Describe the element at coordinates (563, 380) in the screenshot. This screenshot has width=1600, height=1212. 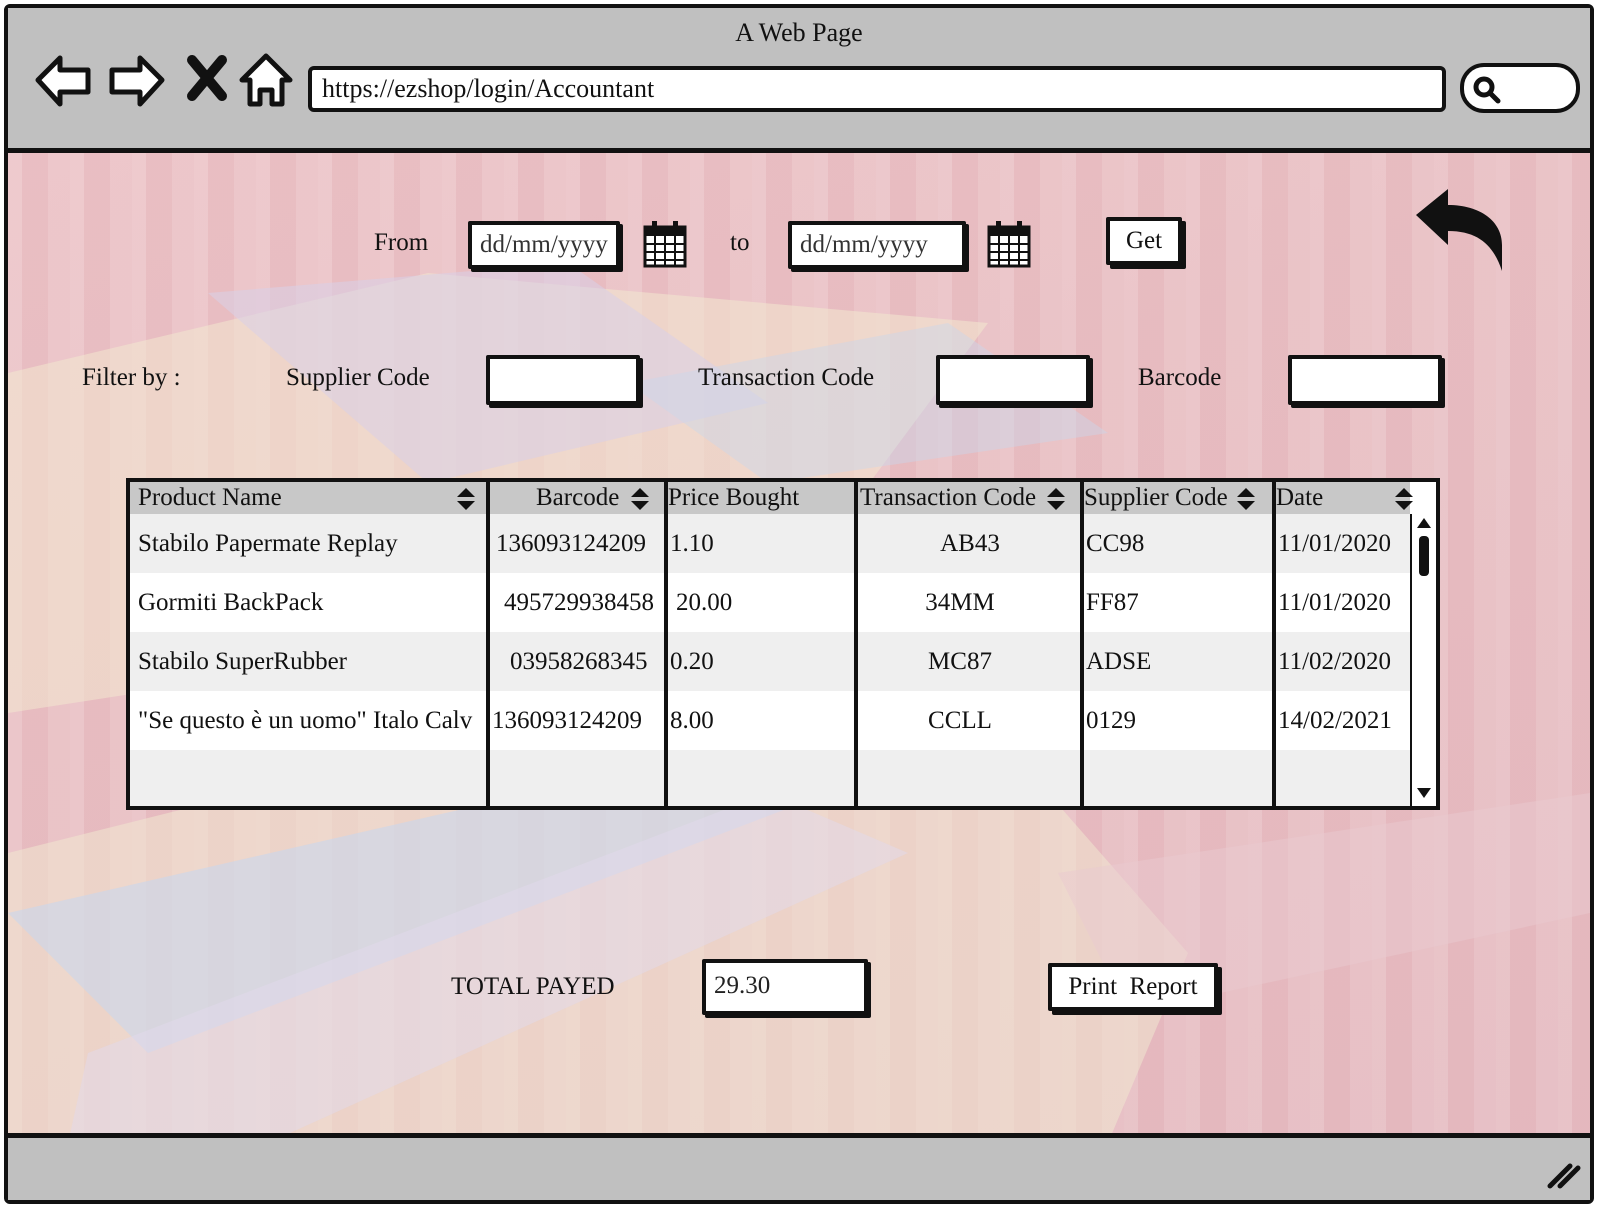
I see `supplier-code-input` at that location.